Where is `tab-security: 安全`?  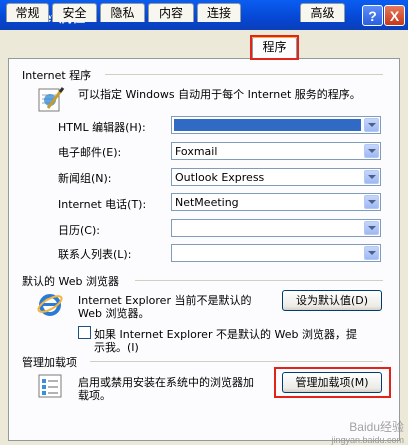
tab-security: 安全 is located at coordinates (74, 12).